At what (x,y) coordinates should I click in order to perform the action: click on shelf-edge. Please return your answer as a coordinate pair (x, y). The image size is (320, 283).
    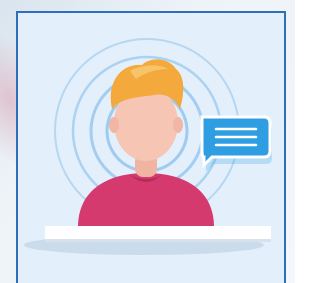
    Looking at the image, I should click on (158, 240).